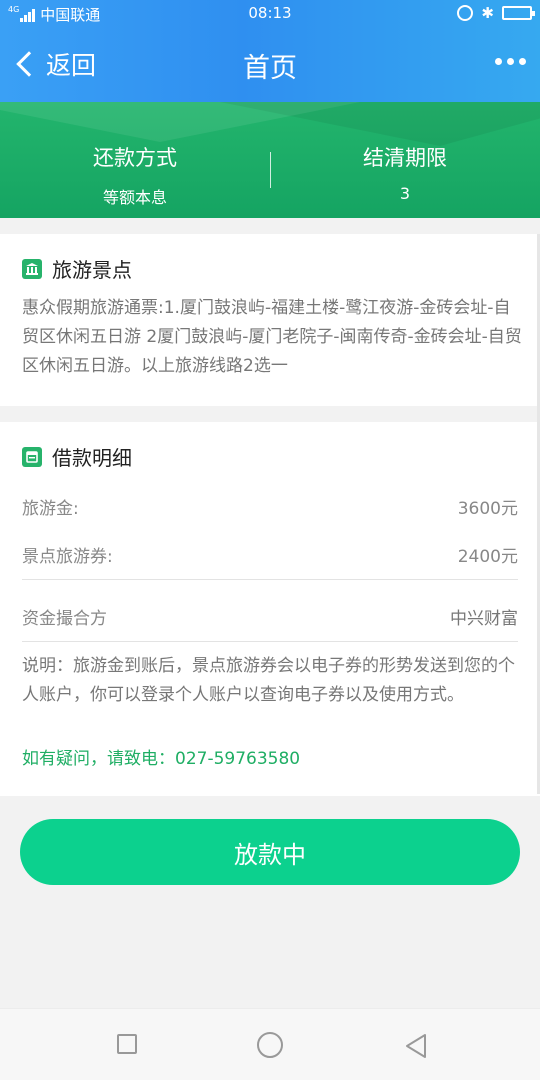 This screenshot has width=540, height=1080. Describe the element at coordinates (405, 172) in the screenshot. I see `term-block: 结清期限 3` at that location.